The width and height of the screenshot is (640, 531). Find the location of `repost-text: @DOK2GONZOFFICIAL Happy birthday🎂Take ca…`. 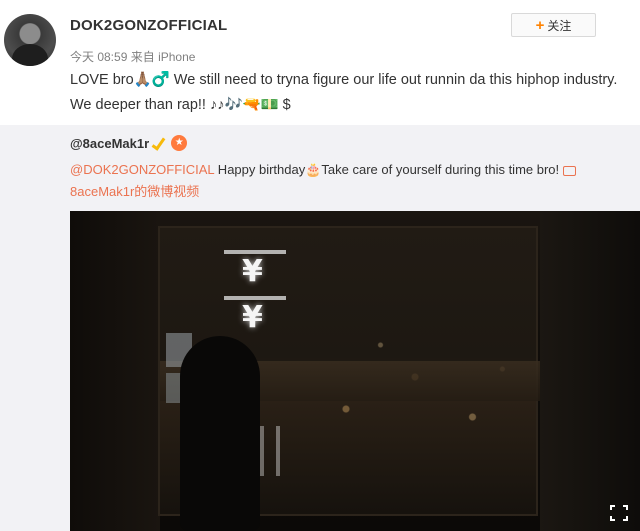

repost-text: @DOK2GONZOFFICIAL Happy birthday🎂Take ca… is located at coordinates (350, 181).